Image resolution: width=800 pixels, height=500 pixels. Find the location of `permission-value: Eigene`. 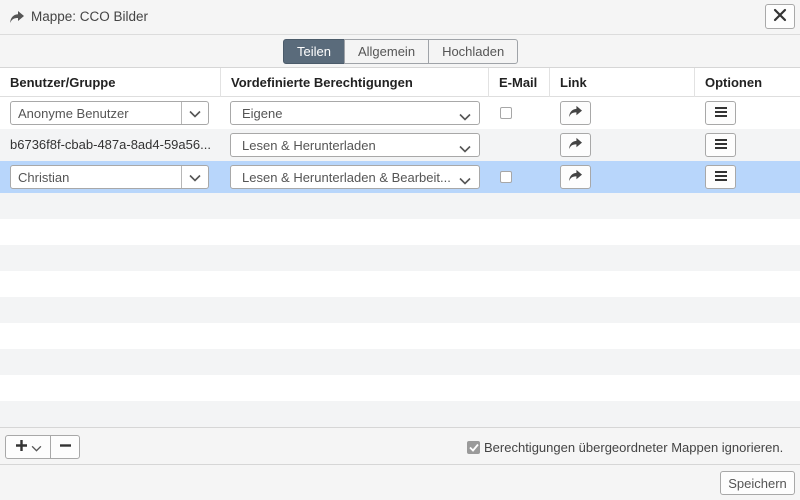

permission-value: Eigene is located at coordinates (262, 113).